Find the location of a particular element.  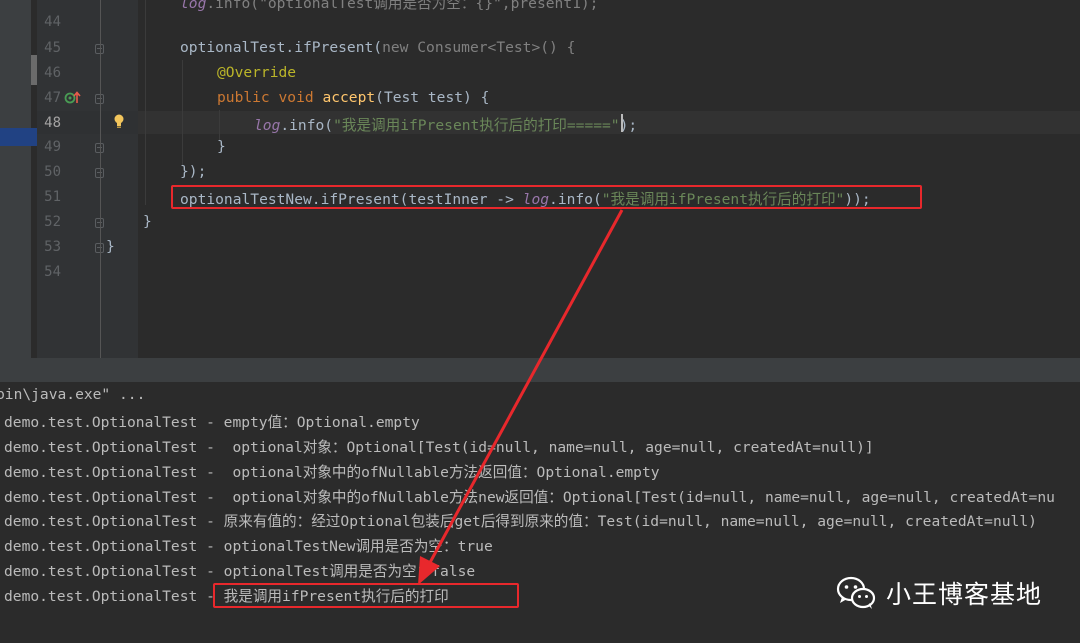

annotation-arrow is located at coordinates (521, 397).